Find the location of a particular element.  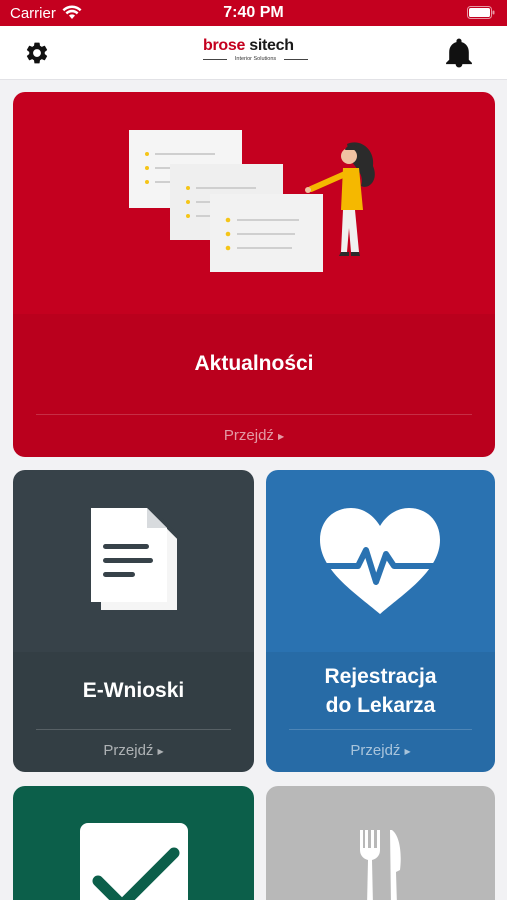

gear-icon is located at coordinates (37, 53).